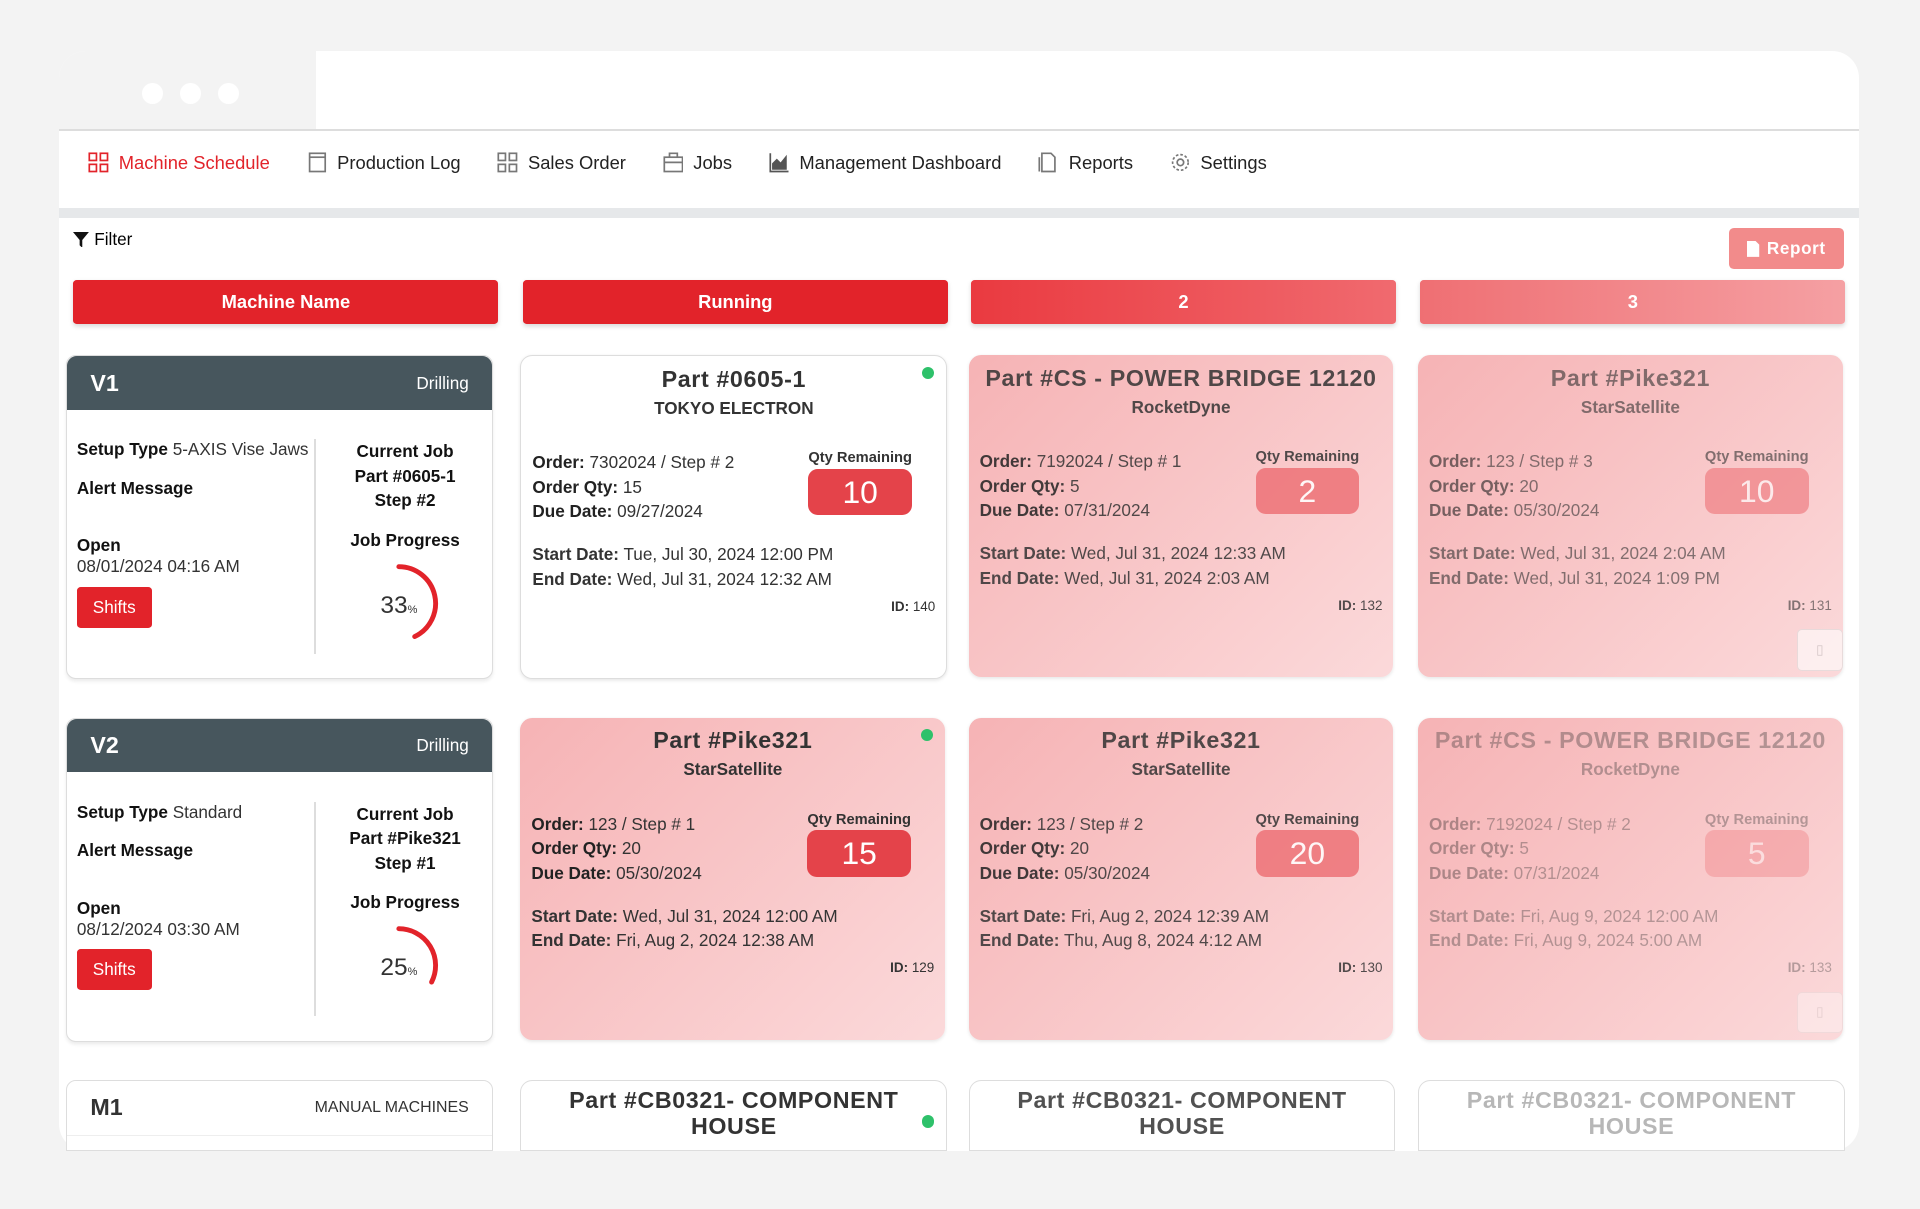  I want to click on nav-item-settings: Settings, so click(1218, 163).